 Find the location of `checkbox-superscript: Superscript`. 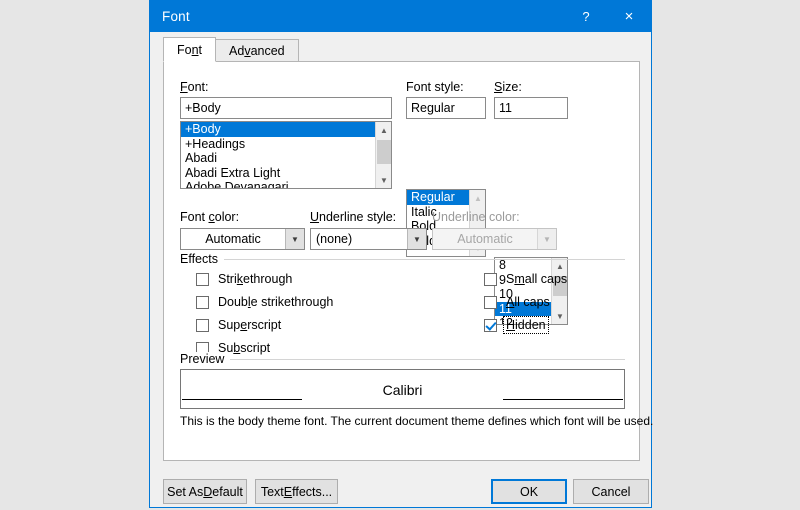

checkbox-superscript: Superscript is located at coordinates (239, 325).